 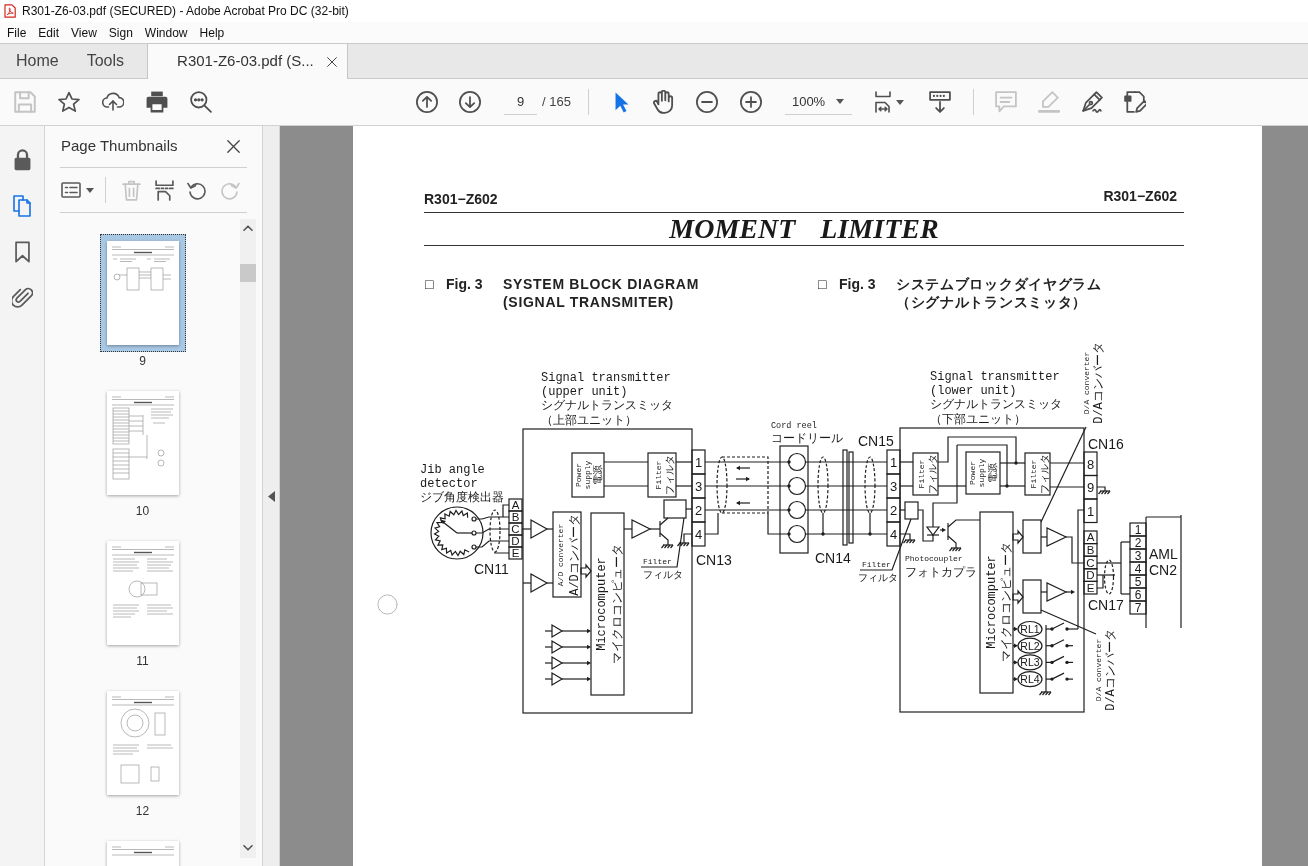 I want to click on component-label: Jib angle, so click(x=452, y=470).